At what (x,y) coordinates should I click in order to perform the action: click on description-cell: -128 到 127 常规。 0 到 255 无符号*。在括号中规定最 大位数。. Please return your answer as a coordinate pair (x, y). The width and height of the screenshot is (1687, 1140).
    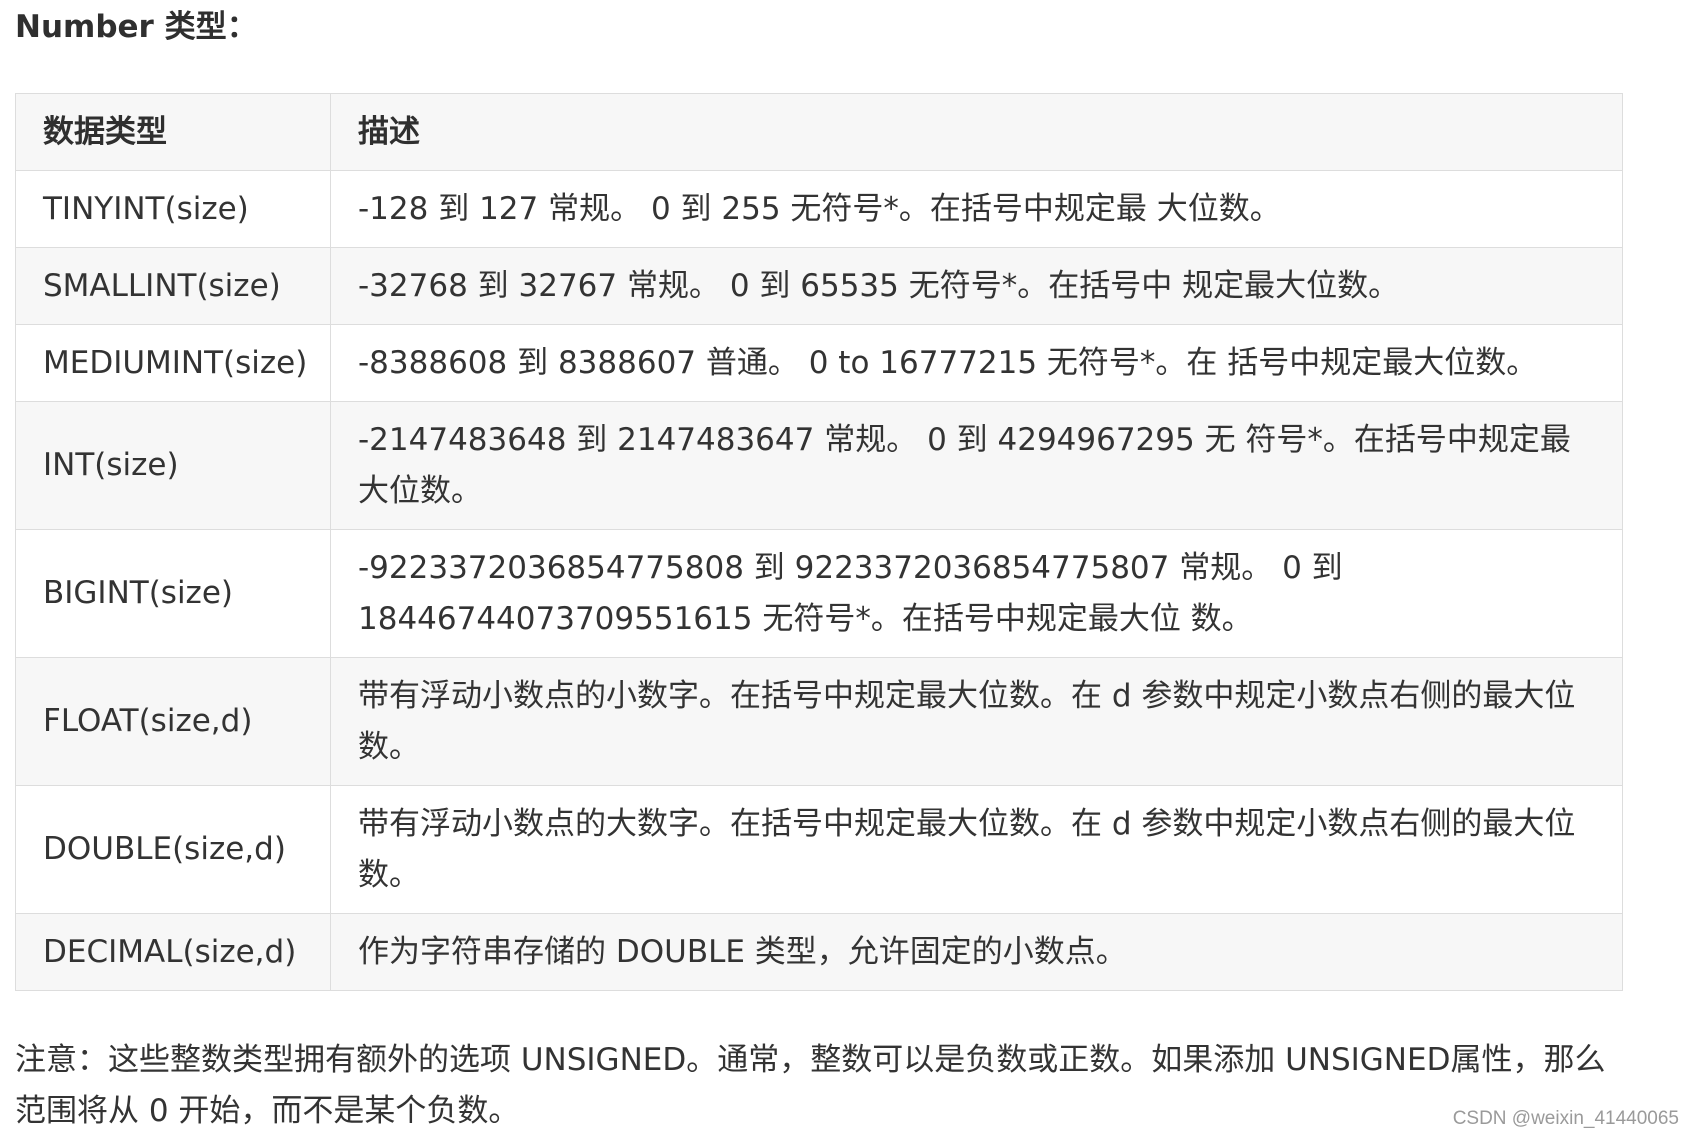
    Looking at the image, I should click on (976, 209).